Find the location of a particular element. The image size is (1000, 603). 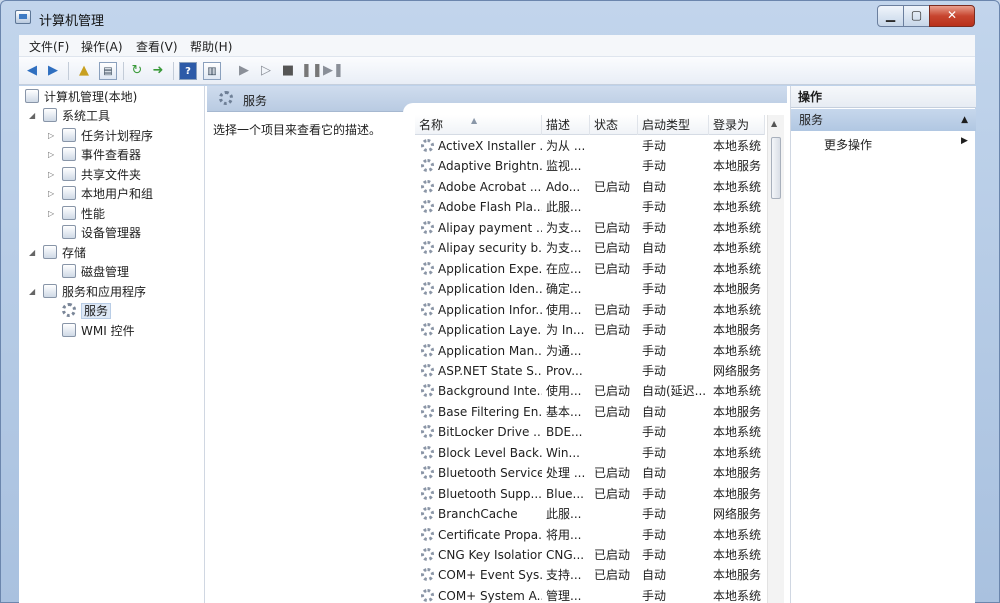

service-row: ActiveX Installer ... 为从 ... 手动 本地系统 is located at coordinates (590, 146).